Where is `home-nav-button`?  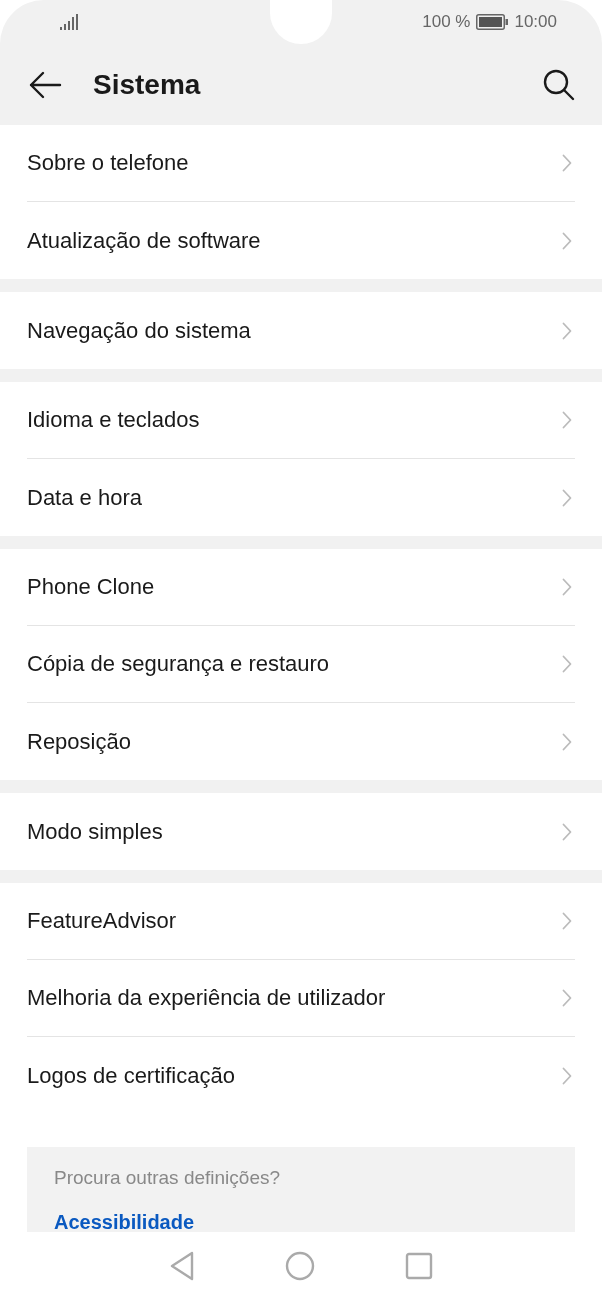
home-nav-button is located at coordinates (300, 1266).